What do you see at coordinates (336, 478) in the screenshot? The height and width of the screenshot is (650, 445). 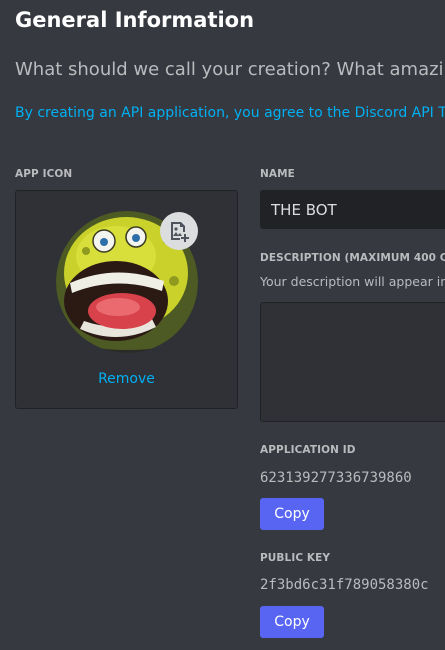 I see `application-id-value: 623139277336739860` at bounding box center [336, 478].